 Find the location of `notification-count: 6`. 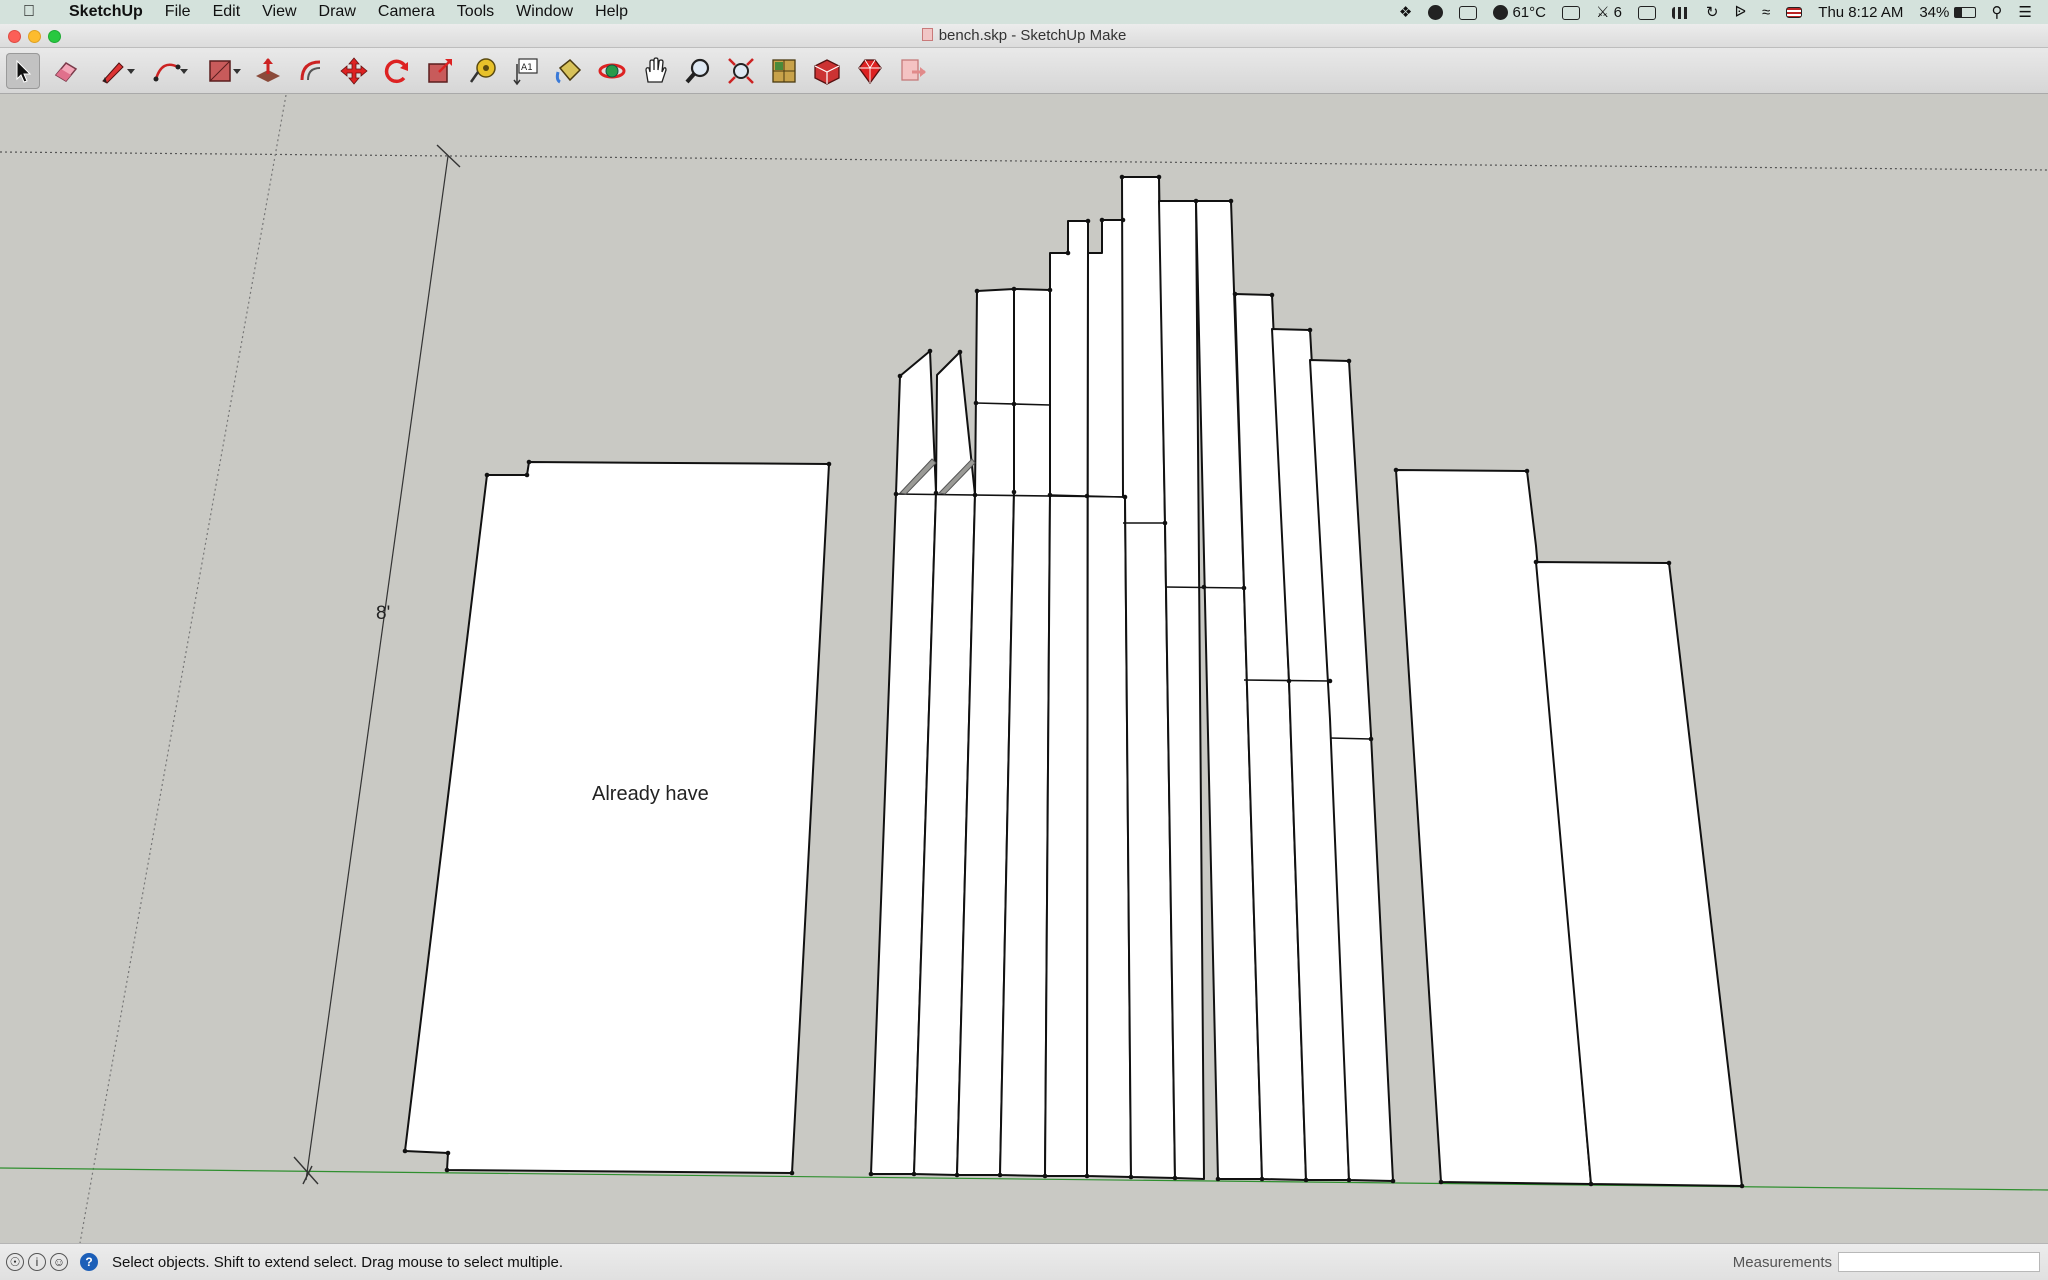

notification-count: 6 is located at coordinates (1617, 12).